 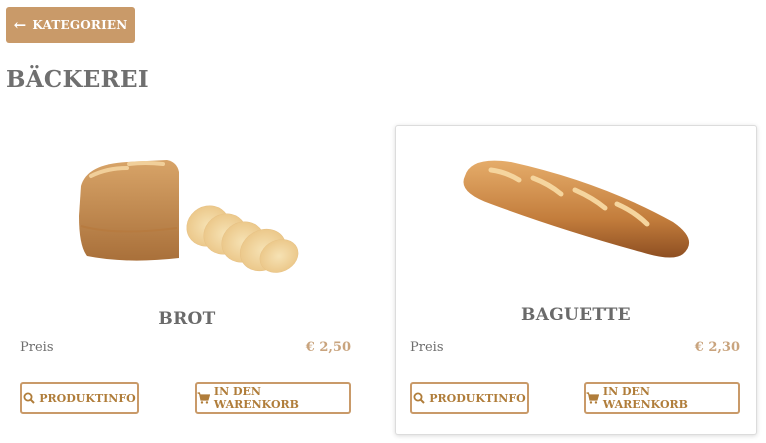 I want to click on arrow-left-icon: ←, so click(x=20, y=24).